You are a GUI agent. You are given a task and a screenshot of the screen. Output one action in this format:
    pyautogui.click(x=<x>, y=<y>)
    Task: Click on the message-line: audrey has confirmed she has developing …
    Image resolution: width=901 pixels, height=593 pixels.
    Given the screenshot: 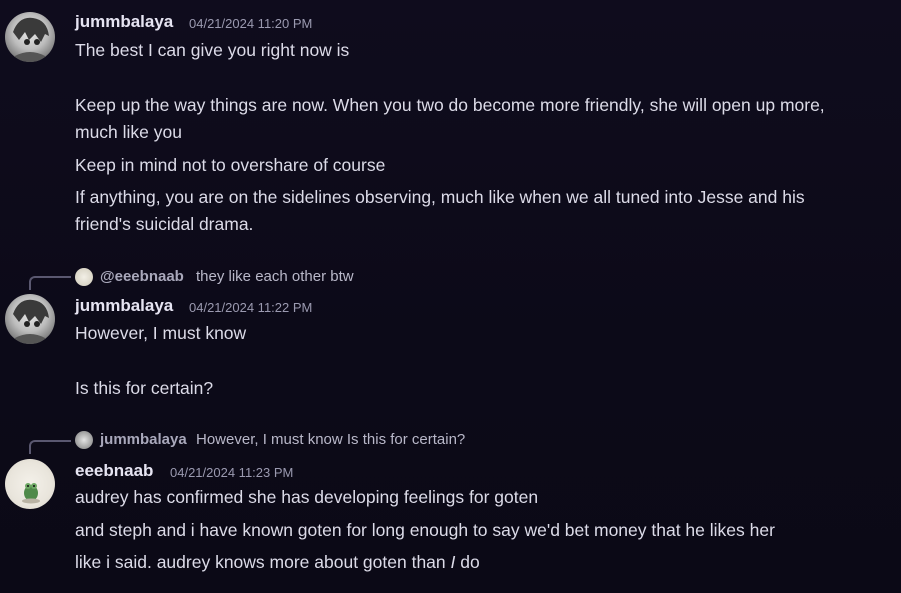 What is the action you would take?
    pyautogui.click(x=307, y=497)
    